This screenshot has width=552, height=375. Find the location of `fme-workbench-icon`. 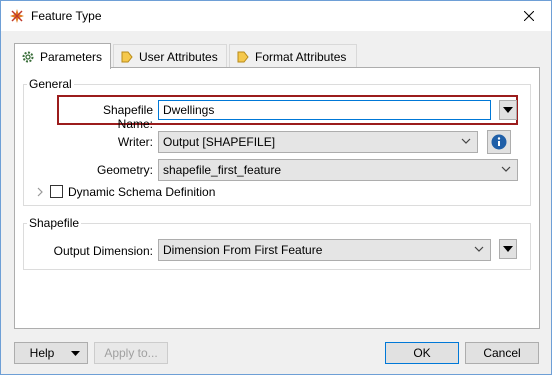

fme-workbench-icon is located at coordinates (17, 16).